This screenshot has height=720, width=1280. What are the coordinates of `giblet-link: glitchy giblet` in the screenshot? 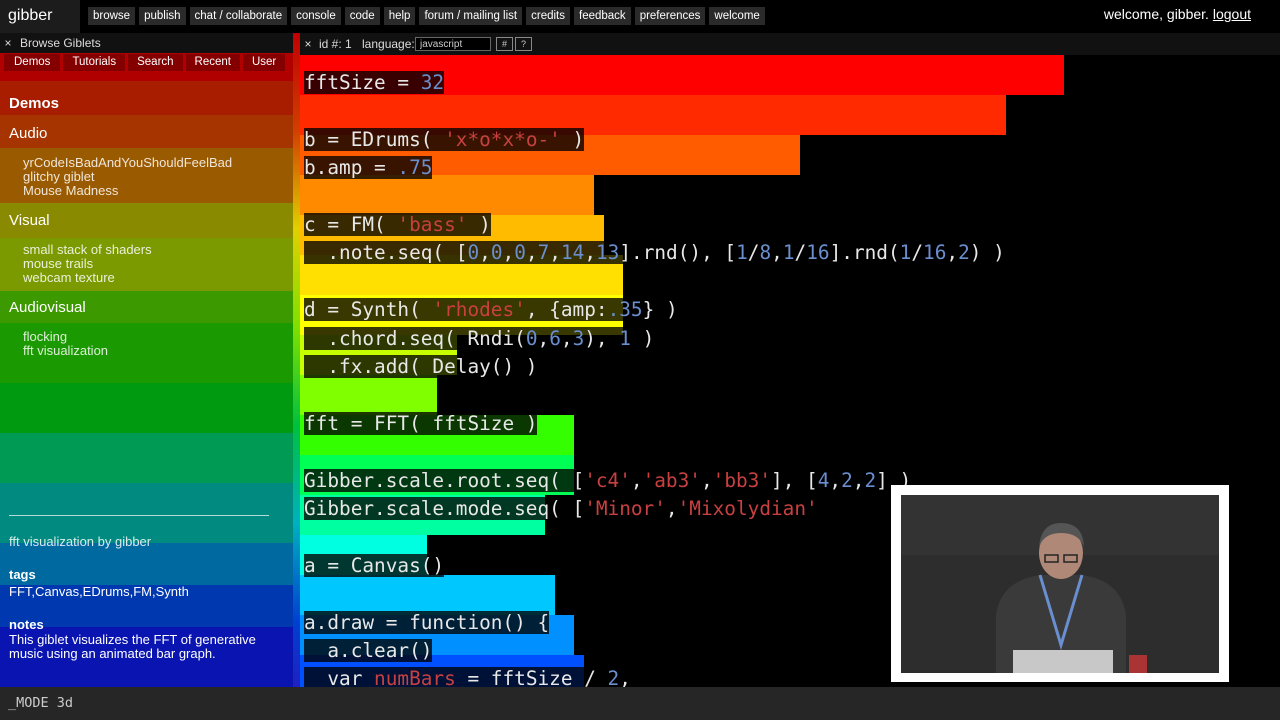 It's located at (59, 177).